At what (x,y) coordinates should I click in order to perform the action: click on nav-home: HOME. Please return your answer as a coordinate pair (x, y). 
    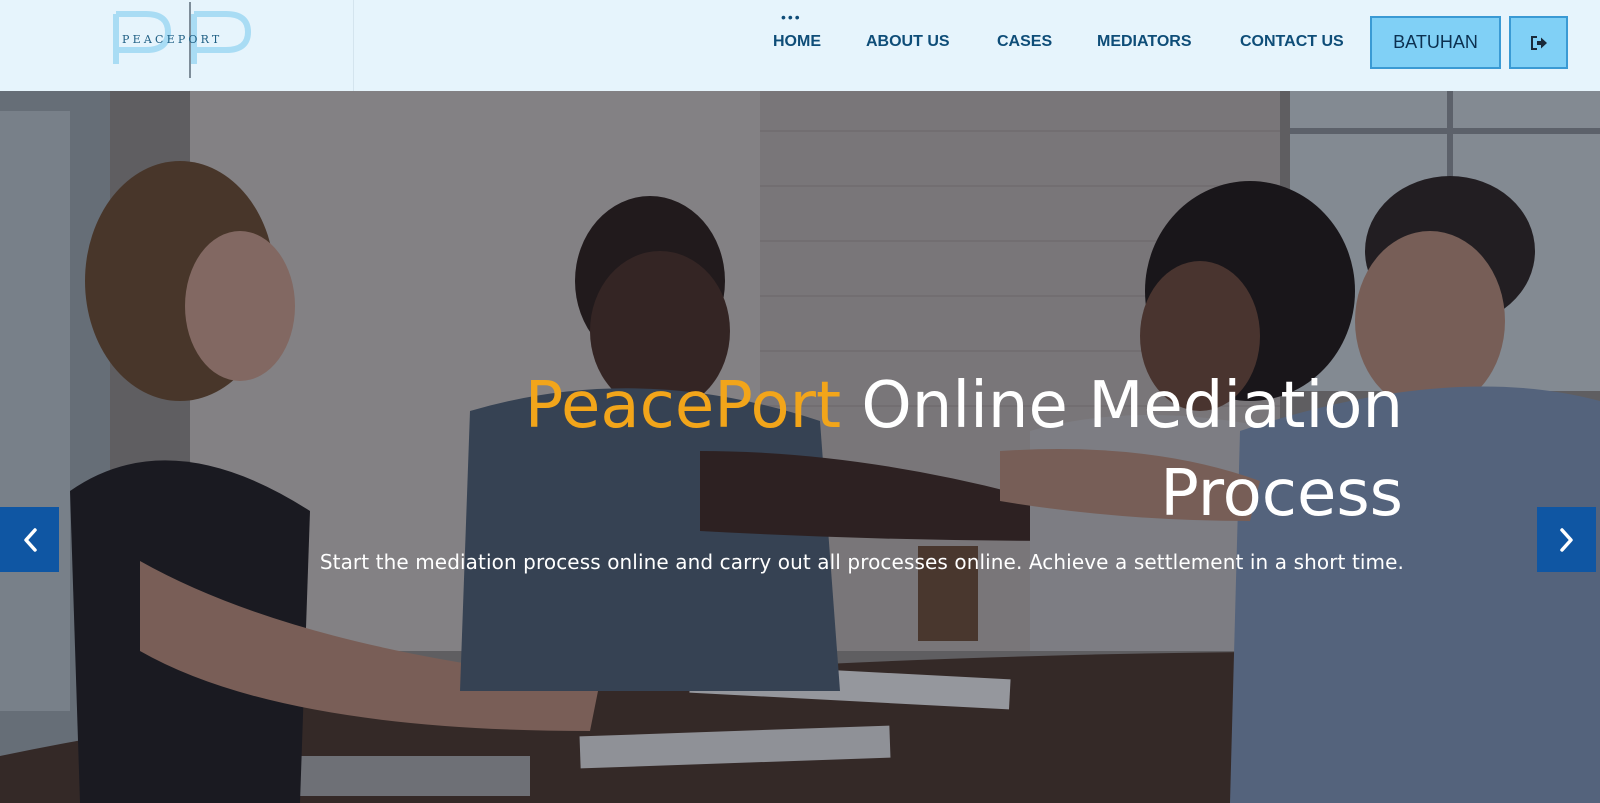
    Looking at the image, I should click on (797, 42).